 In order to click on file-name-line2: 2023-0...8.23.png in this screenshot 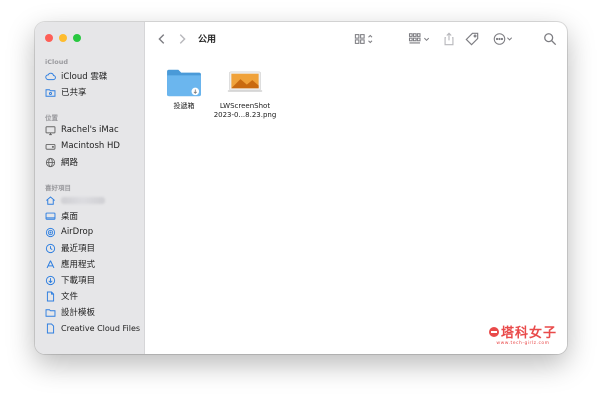, I will do `click(245, 115)`.